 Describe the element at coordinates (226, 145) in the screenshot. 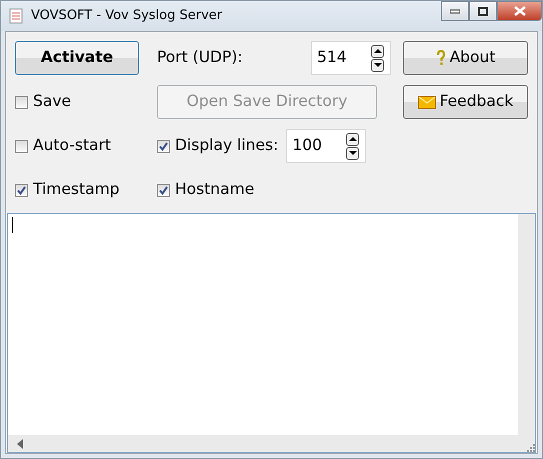

I see `display-lines-label: Display lines:` at that location.